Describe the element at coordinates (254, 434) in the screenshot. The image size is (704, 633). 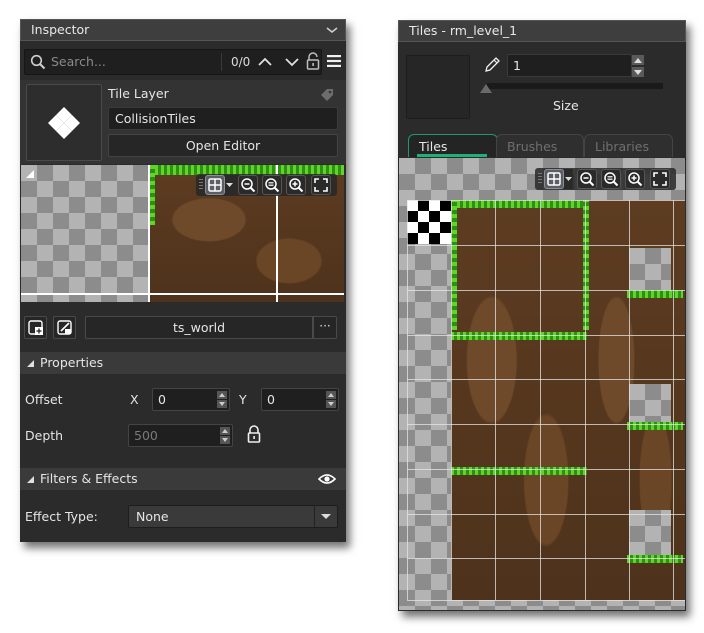
I see `lock-icon` at that location.